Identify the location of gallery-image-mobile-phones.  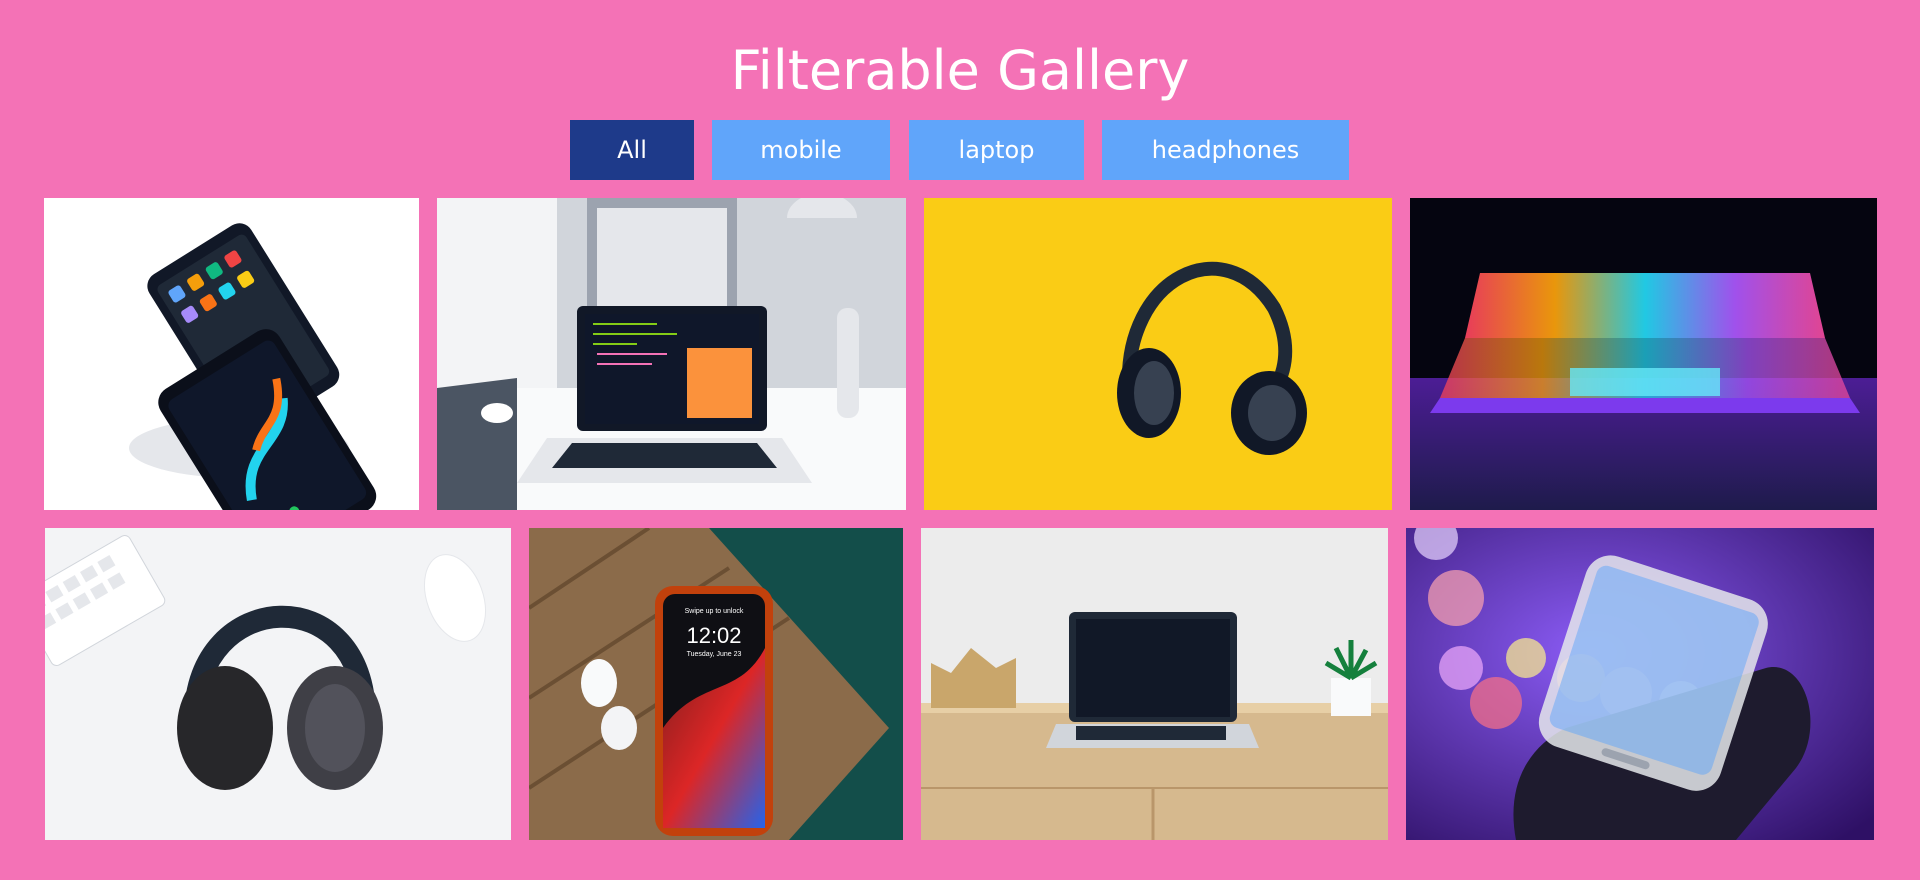
(231, 354).